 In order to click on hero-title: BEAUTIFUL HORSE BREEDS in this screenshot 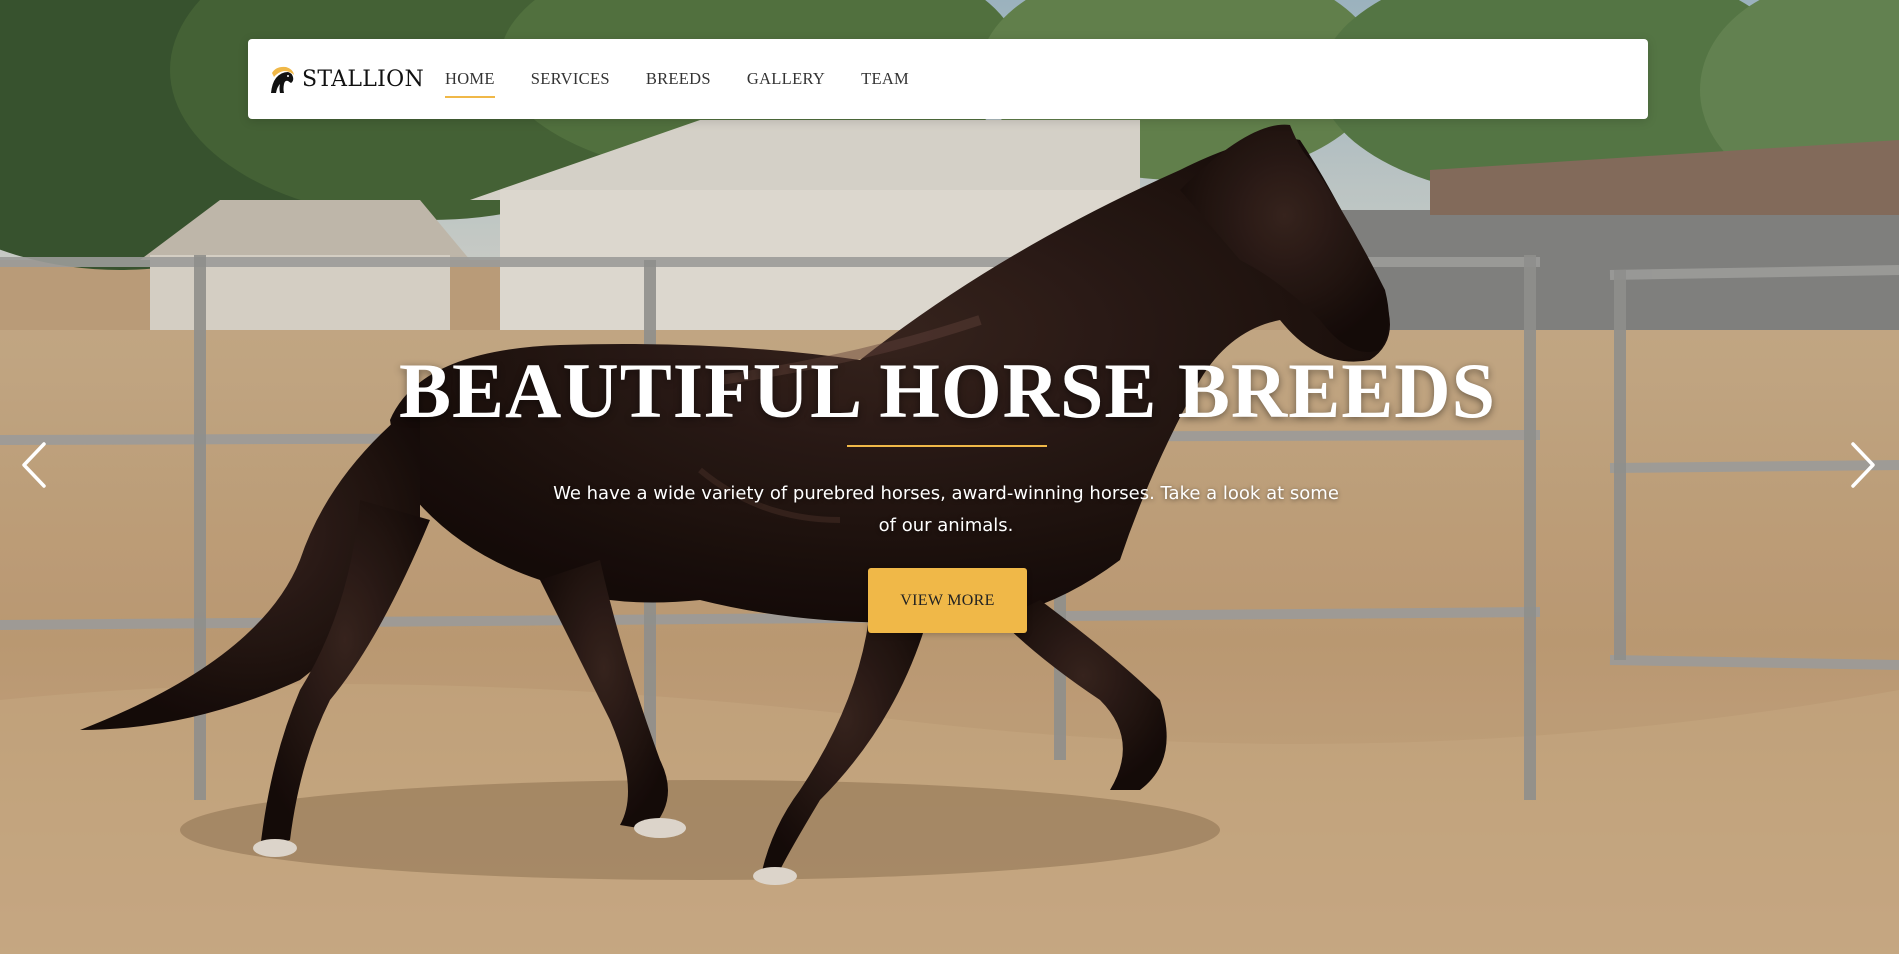, I will do `click(947, 390)`.